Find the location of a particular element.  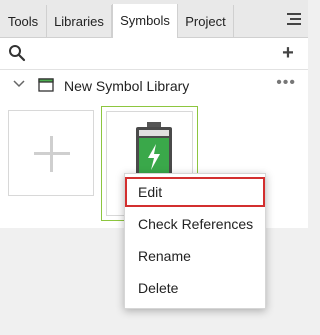

symbols-toolbar: + is located at coordinates (154, 54).